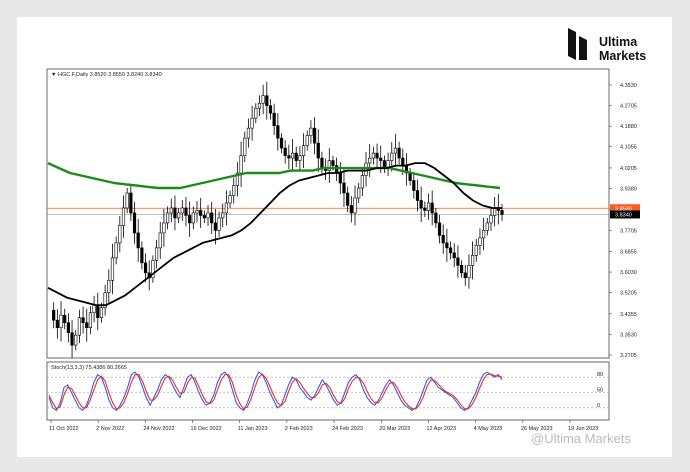 The image size is (690, 472). Describe the element at coordinates (598, 406) in the screenshot. I see `stoch-level-label: 0` at that location.